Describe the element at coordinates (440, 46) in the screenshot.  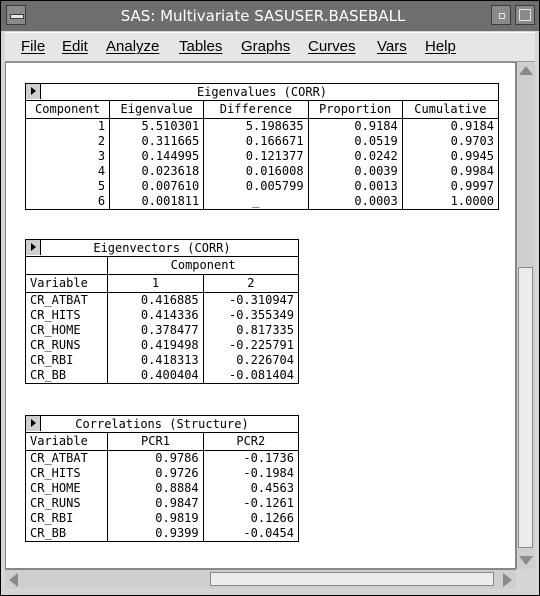
I see `menu-help: Help` at that location.